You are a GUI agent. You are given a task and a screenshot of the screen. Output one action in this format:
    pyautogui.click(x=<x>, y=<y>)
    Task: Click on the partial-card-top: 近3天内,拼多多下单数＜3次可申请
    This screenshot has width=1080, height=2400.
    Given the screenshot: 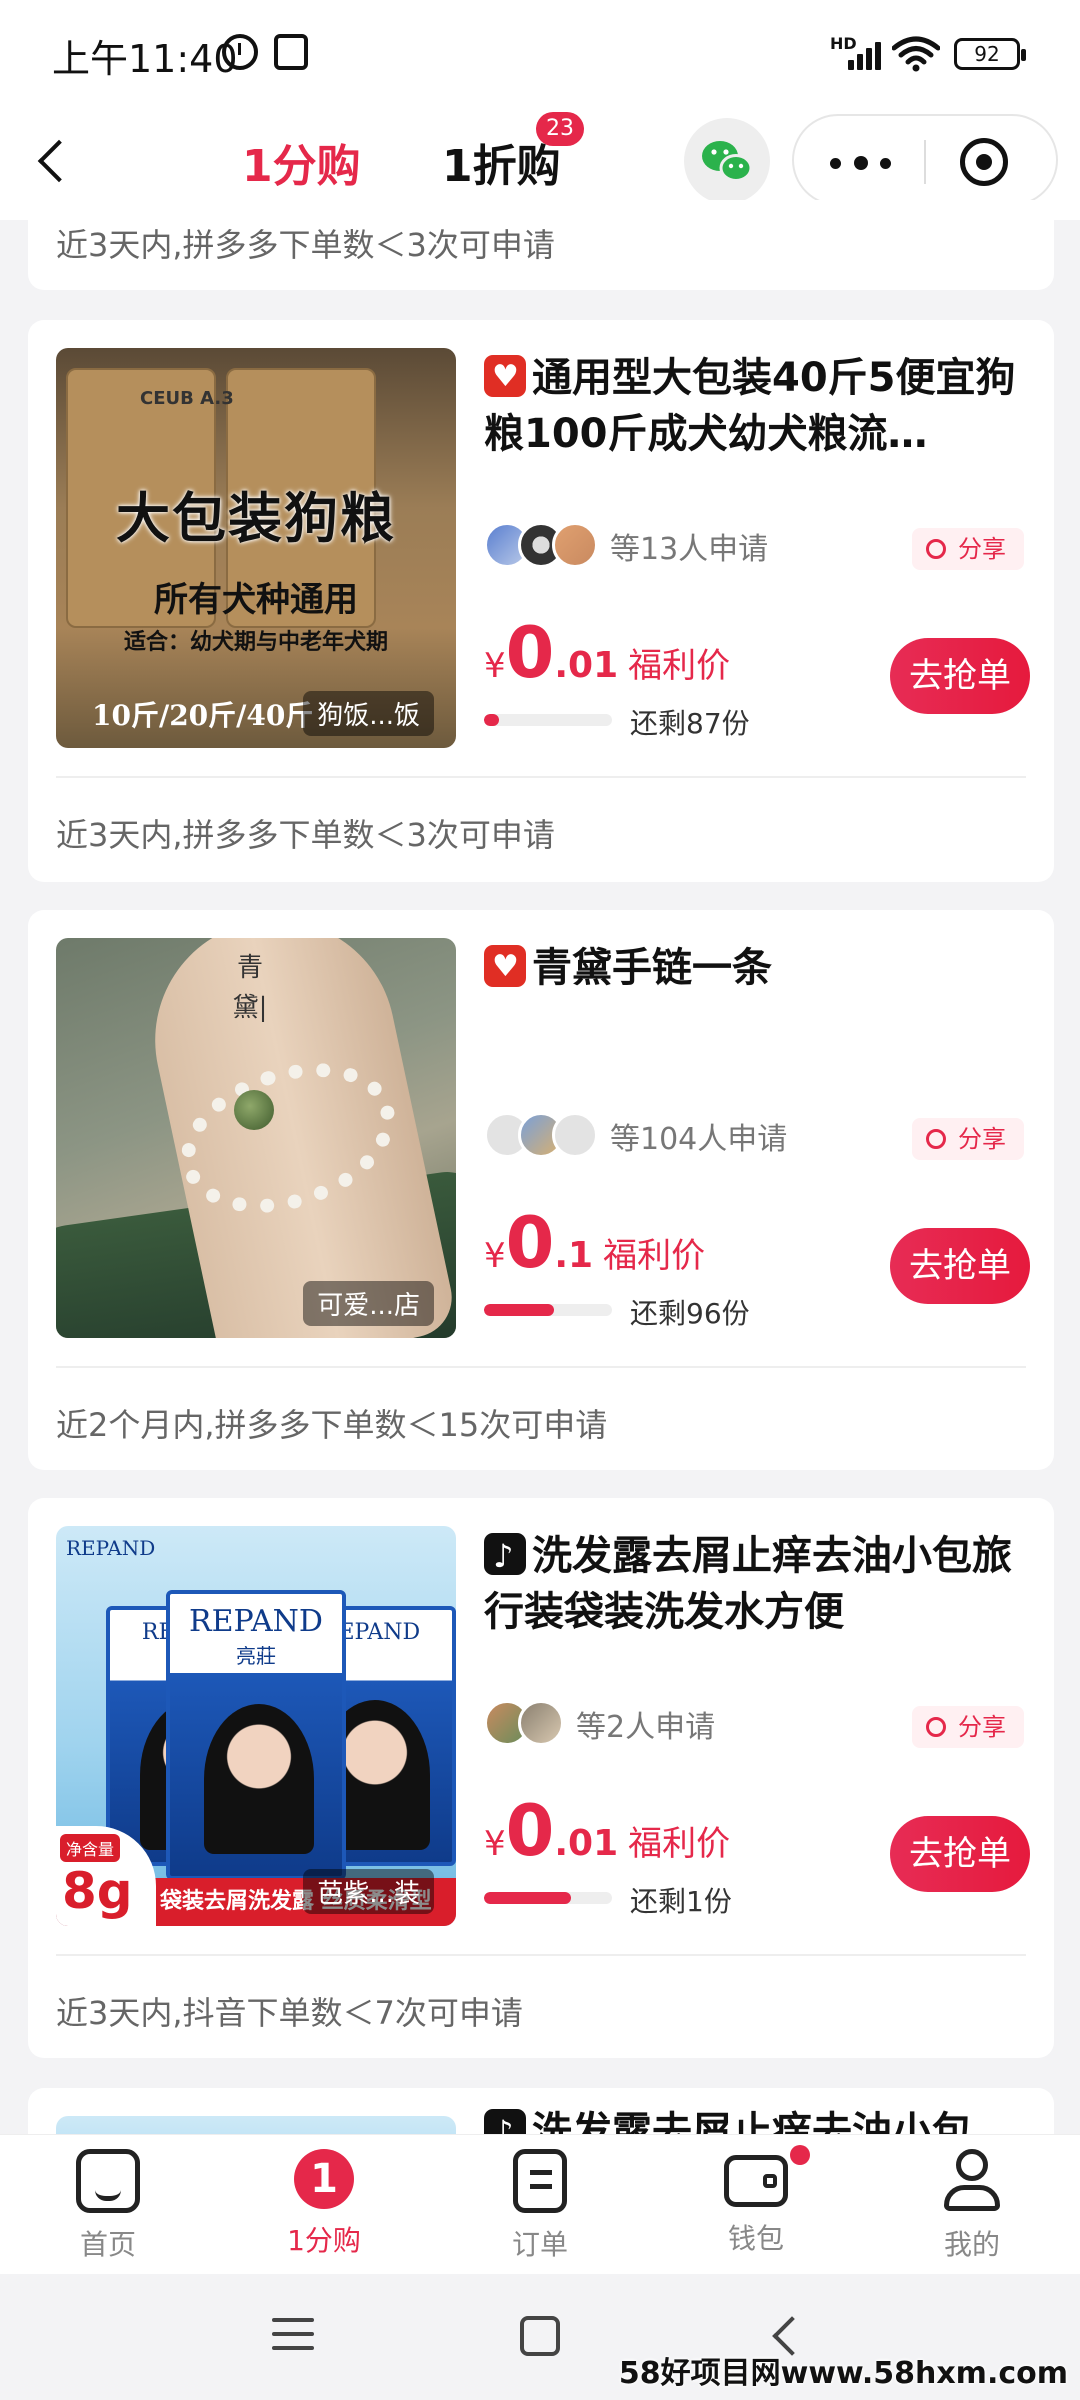 What is the action you would take?
    pyautogui.click(x=541, y=245)
    